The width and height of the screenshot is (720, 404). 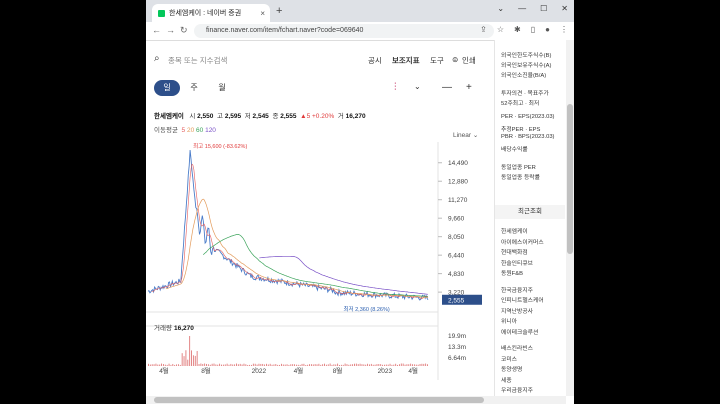 What do you see at coordinates (517, 347) in the screenshot?
I see `recent-stock-link: 배스킨라빈스` at bounding box center [517, 347].